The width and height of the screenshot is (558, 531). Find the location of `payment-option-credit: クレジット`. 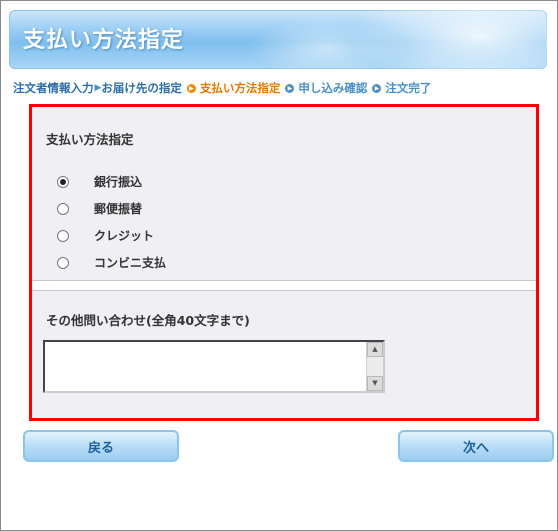

payment-option-credit: クレジット is located at coordinates (105, 235).